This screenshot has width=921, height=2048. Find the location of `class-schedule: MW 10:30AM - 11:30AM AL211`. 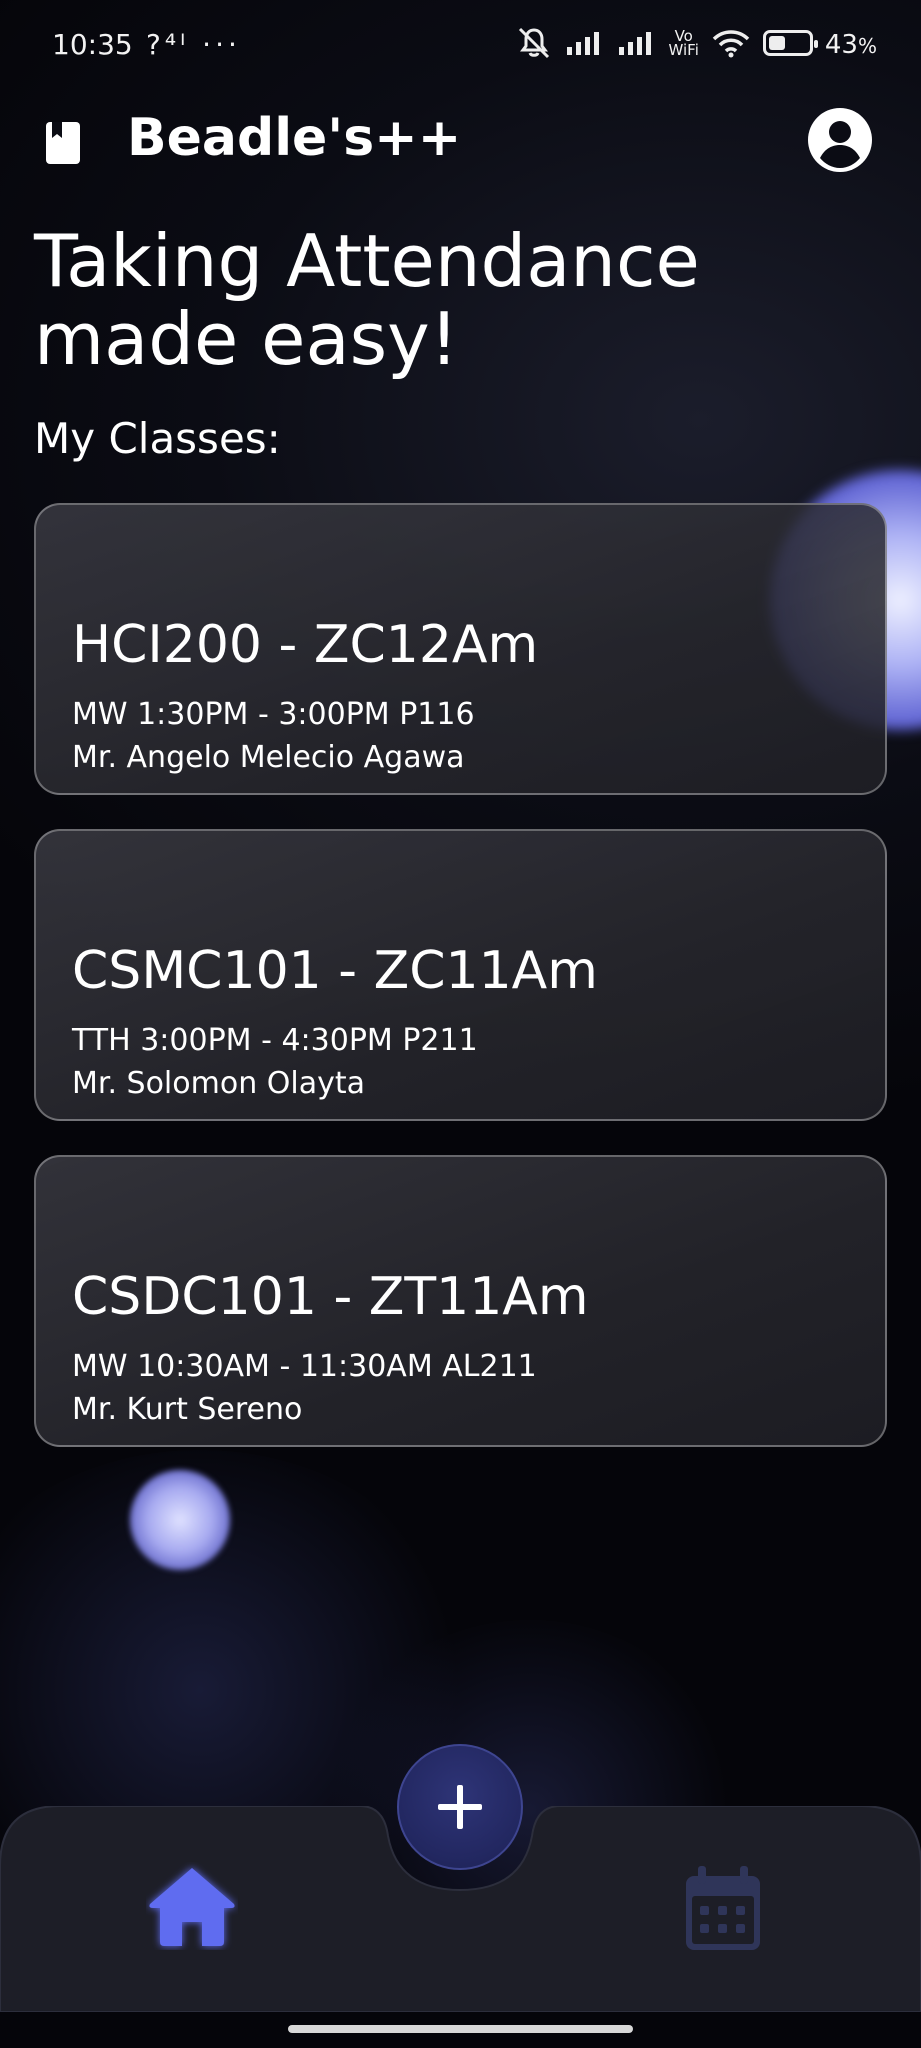

class-schedule: MW 10:30AM - 11:30AM AL211 is located at coordinates (304, 1366).